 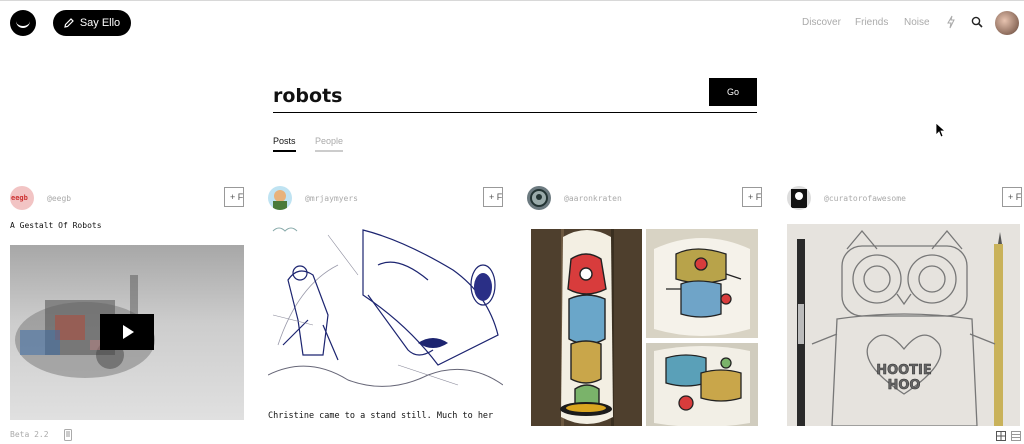 I want to click on play-icon, so click(x=128, y=332).